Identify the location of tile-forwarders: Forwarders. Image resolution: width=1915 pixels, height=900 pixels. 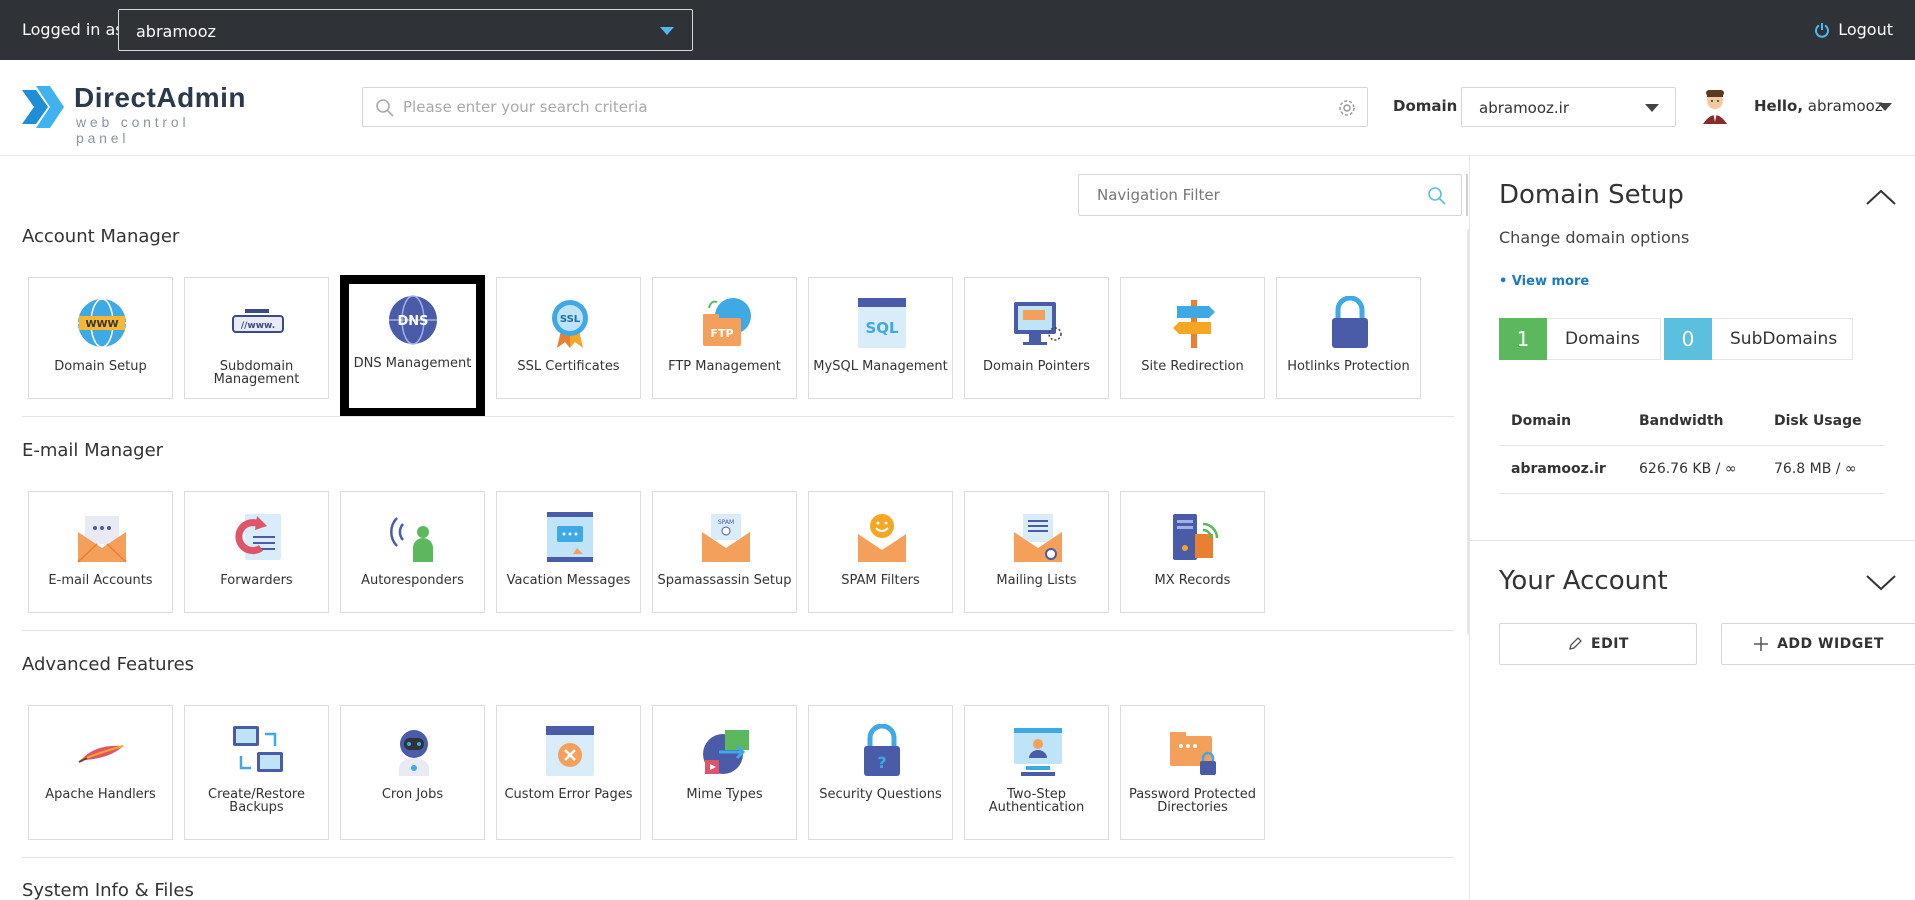
(256, 552).